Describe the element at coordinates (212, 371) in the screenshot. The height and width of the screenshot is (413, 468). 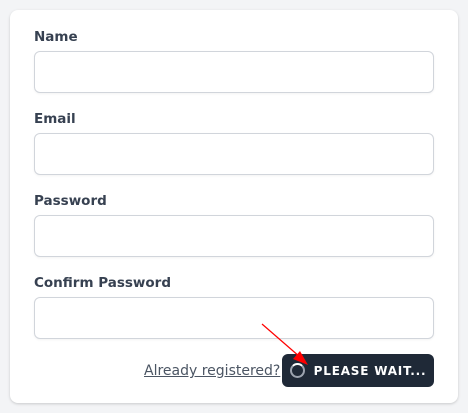
I see `already-registered-link: Already registered?` at that location.